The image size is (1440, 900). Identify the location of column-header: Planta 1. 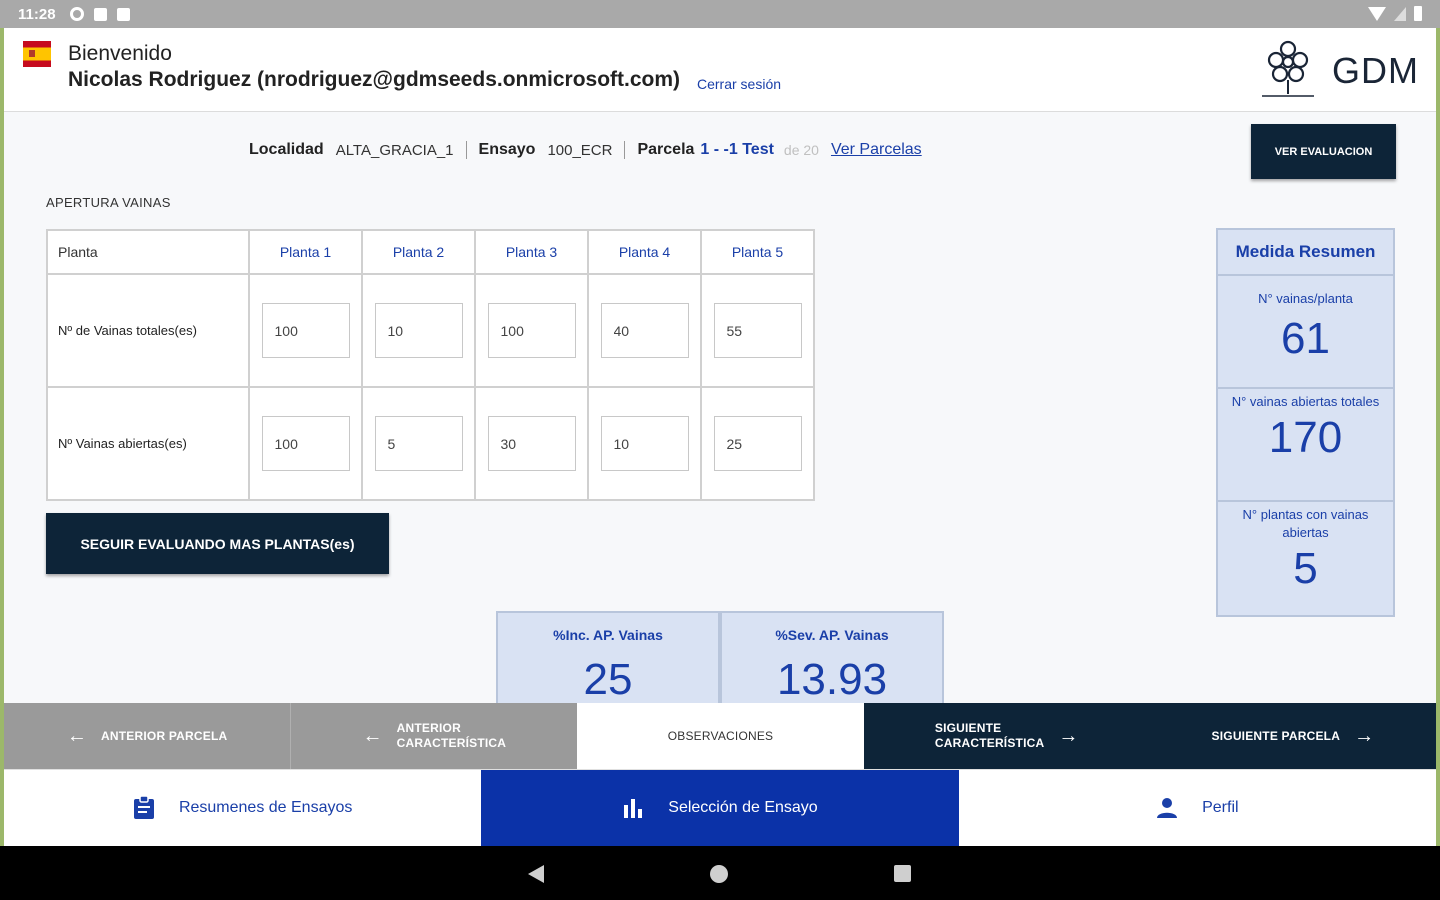
(305, 252).